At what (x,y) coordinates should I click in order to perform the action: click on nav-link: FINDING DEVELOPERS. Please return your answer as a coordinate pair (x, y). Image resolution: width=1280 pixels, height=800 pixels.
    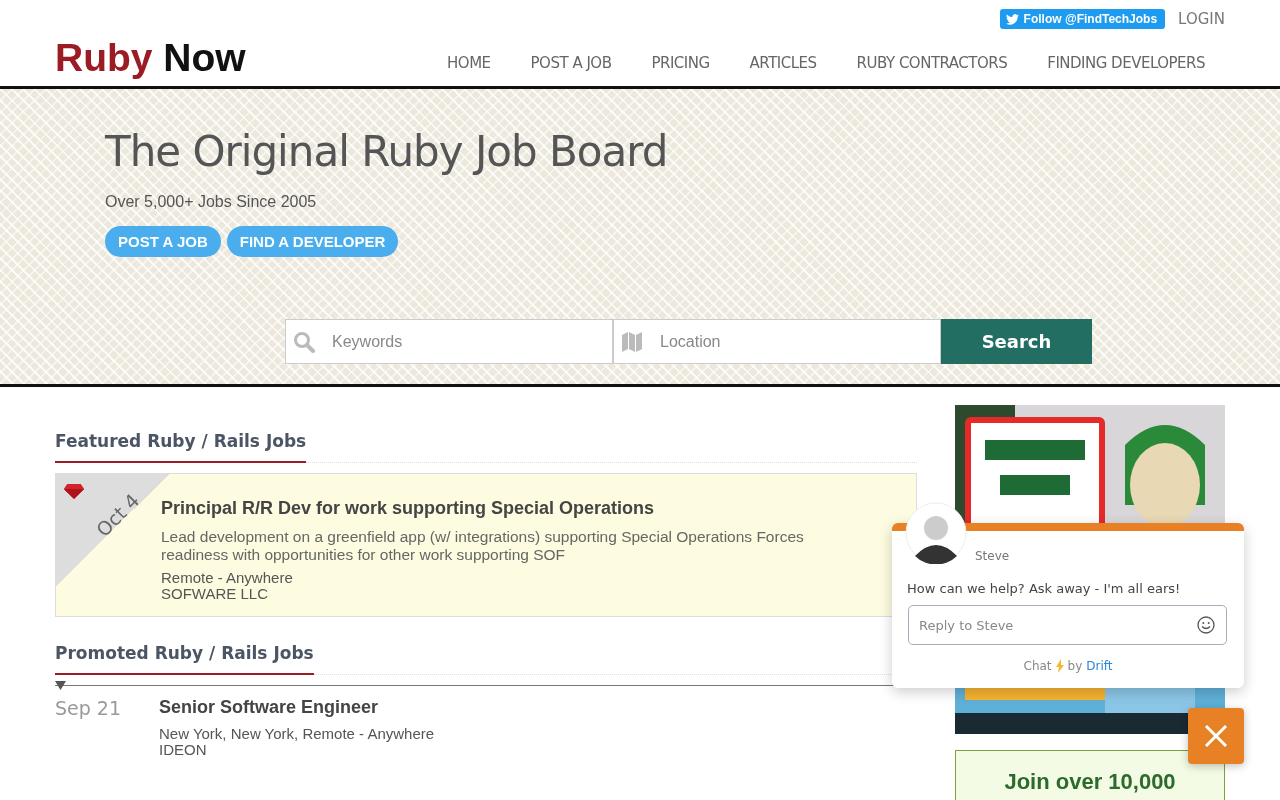
    Looking at the image, I should click on (1126, 63).